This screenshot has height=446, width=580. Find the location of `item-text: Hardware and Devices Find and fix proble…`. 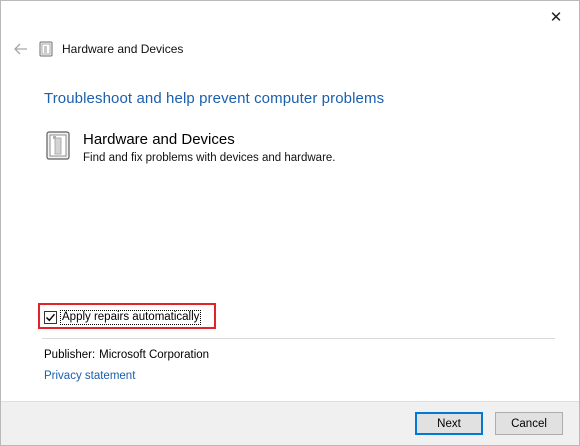

item-text: Hardware and Devices Find and fix proble… is located at coordinates (209, 148).